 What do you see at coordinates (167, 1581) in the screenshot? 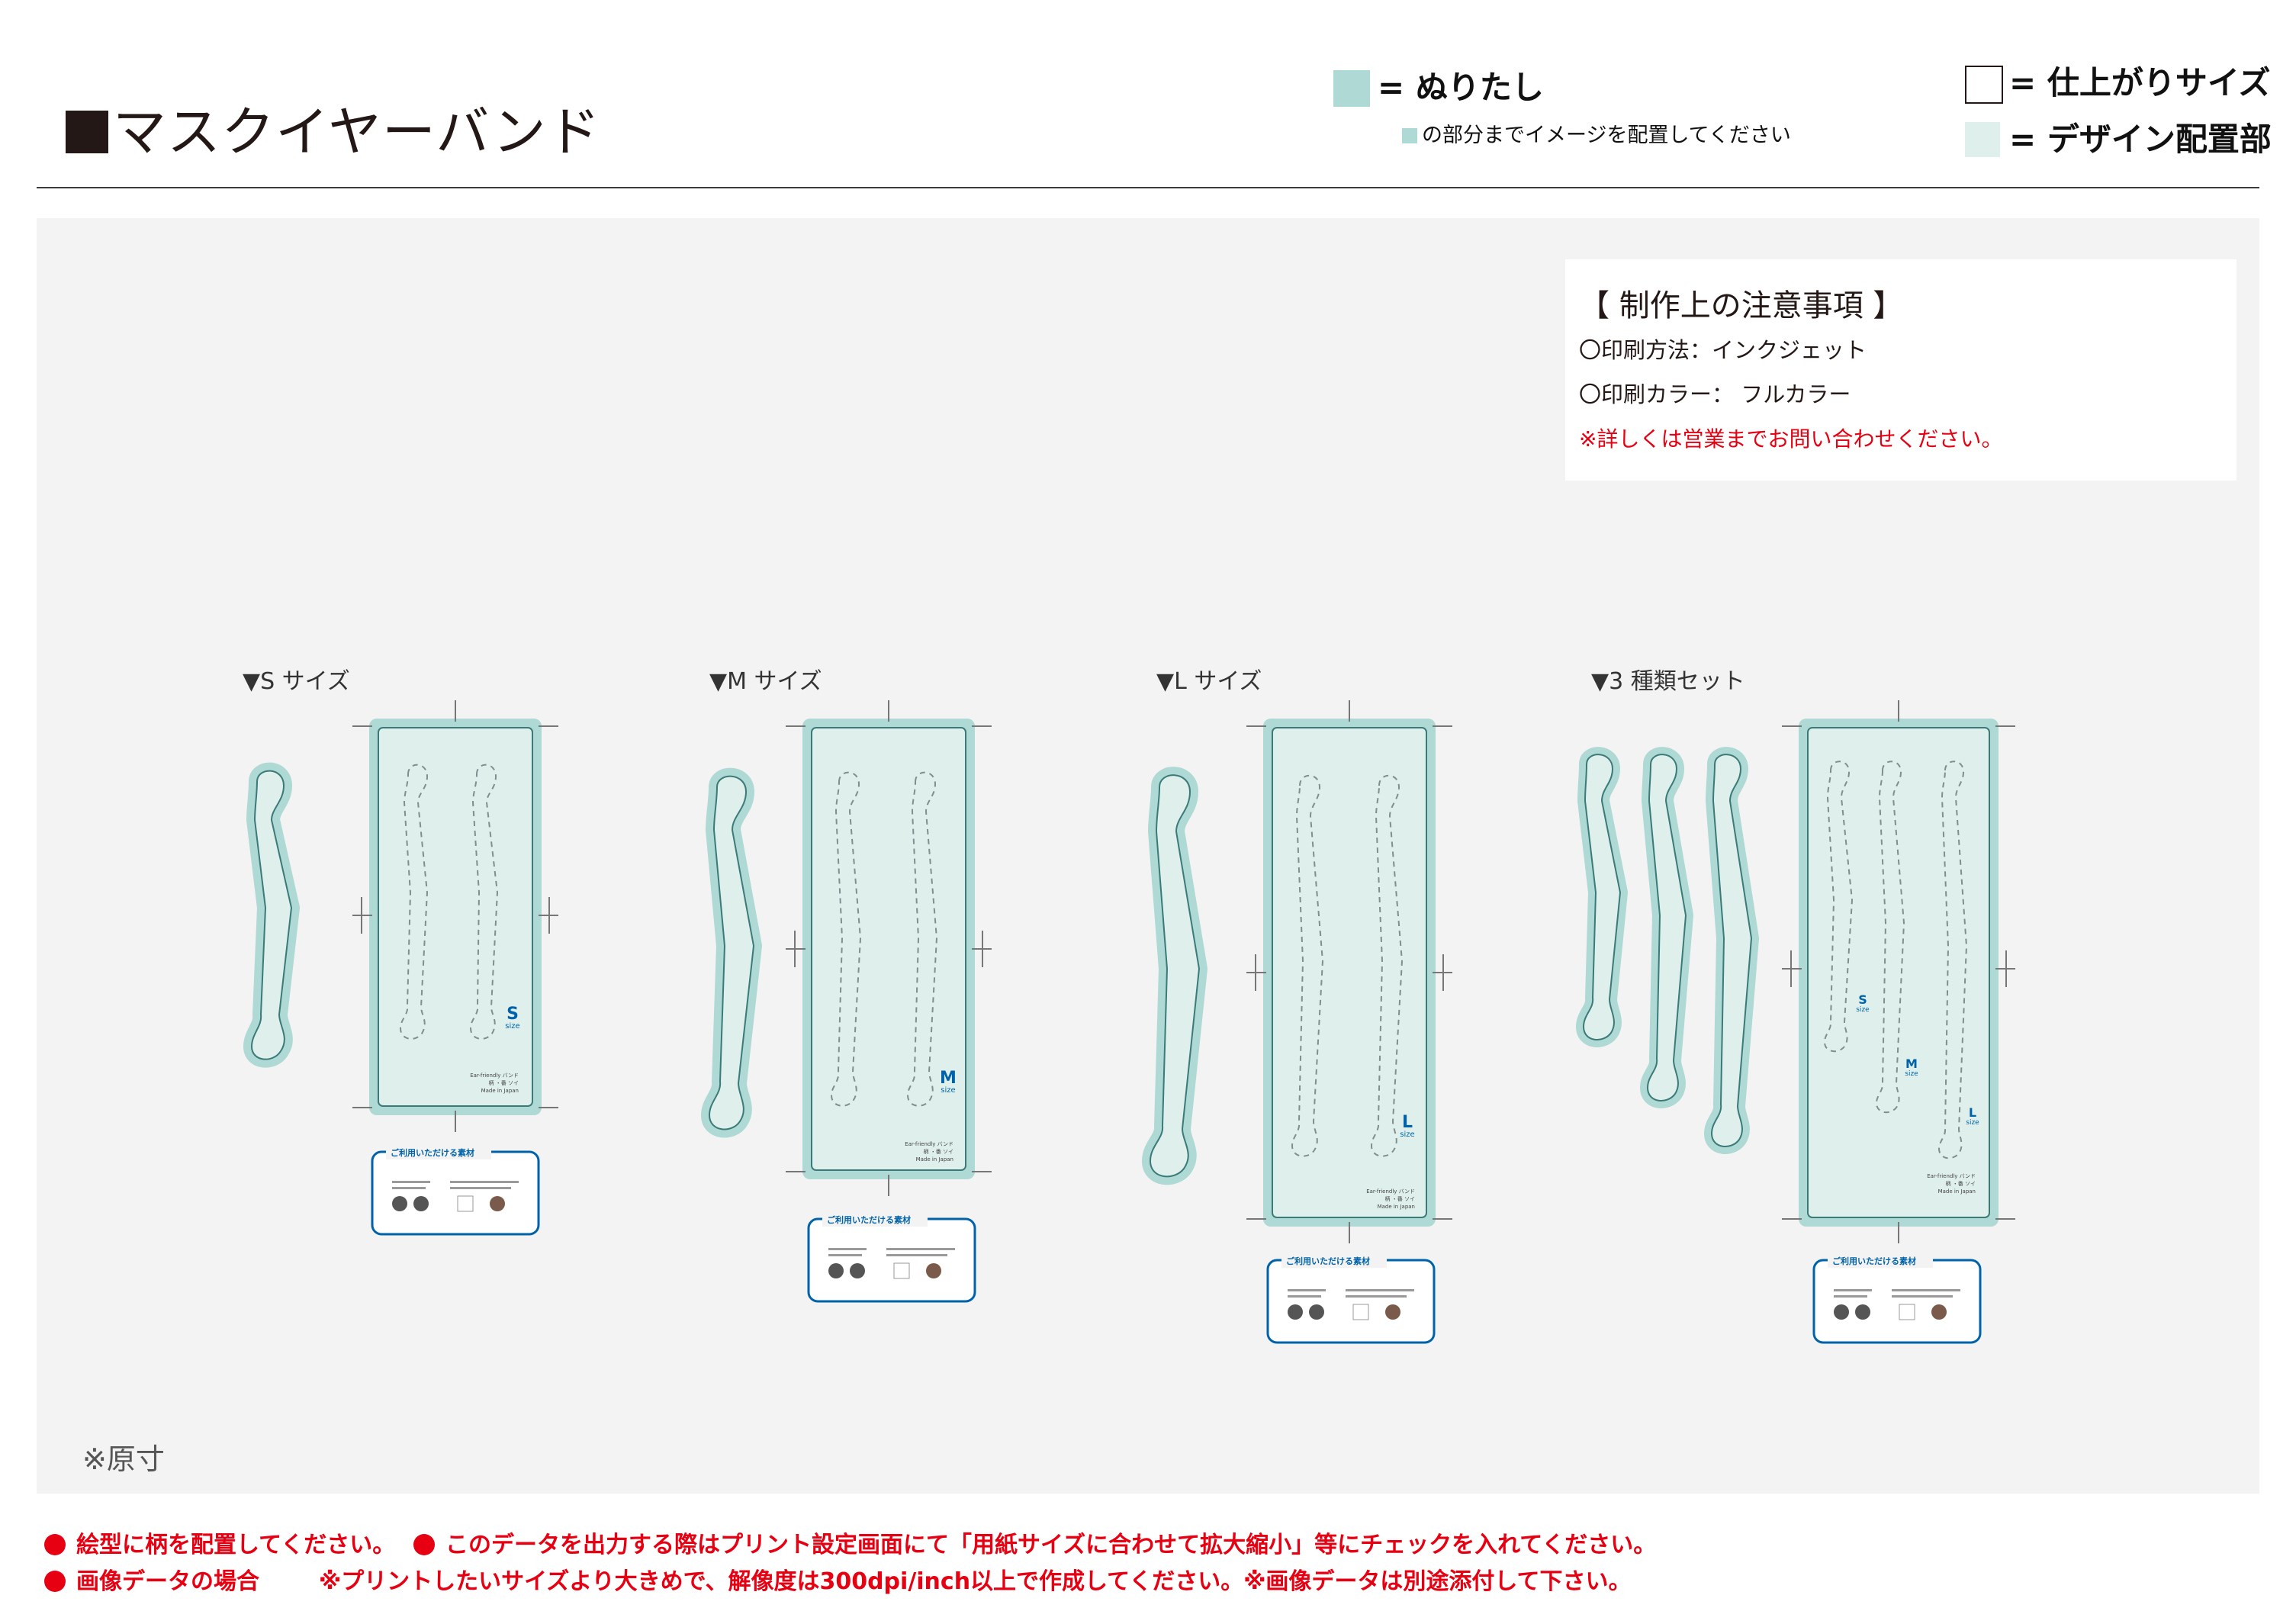
I see `footer-note-3-label: 画像データの場合` at bounding box center [167, 1581].